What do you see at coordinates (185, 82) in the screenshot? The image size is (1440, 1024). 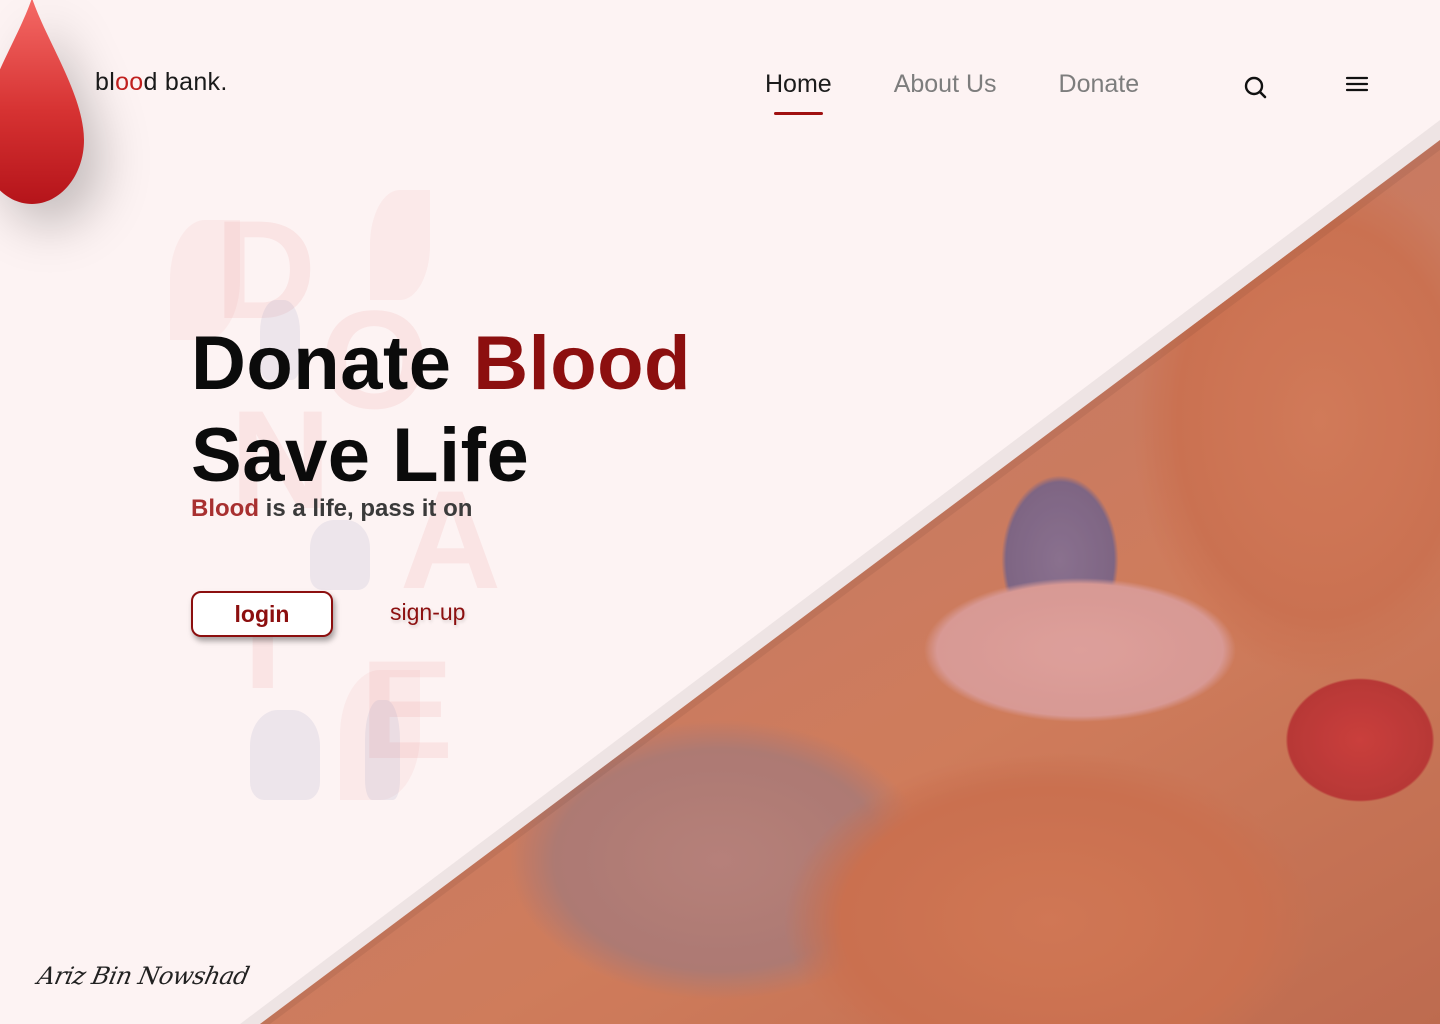 I see `brand-text-suffix: d bank.` at bounding box center [185, 82].